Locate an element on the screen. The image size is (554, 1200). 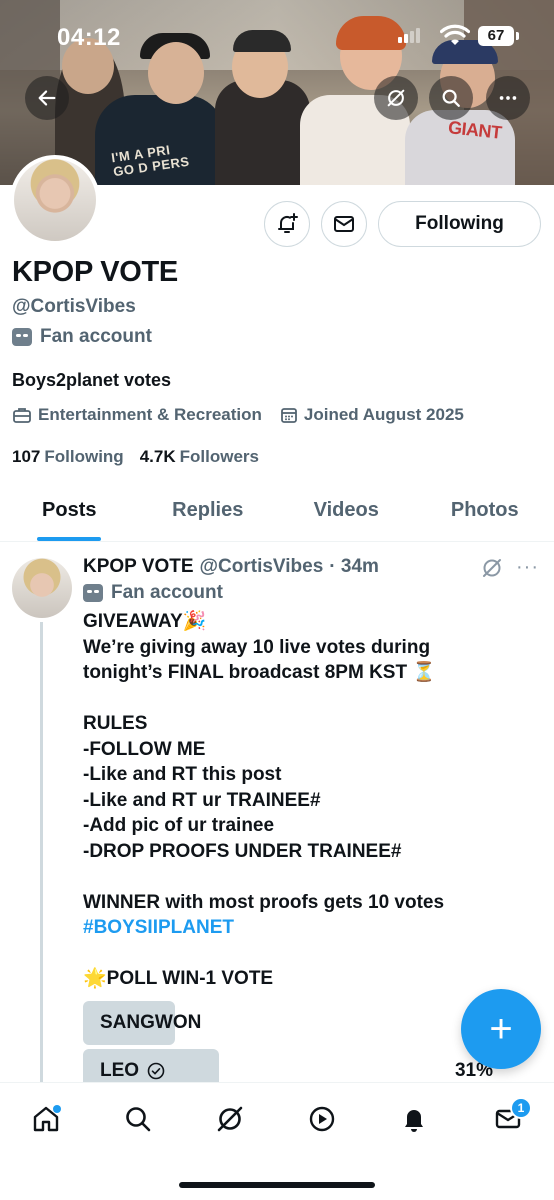
more-horizontal-icon is located at coordinates (508, 98).